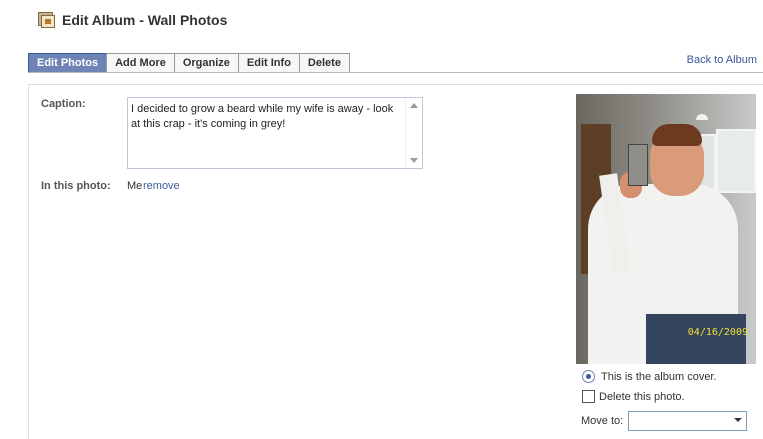  What do you see at coordinates (588, 376) in the screenshot?
I see `album-cover-radio` at bounding box center [588, 376].